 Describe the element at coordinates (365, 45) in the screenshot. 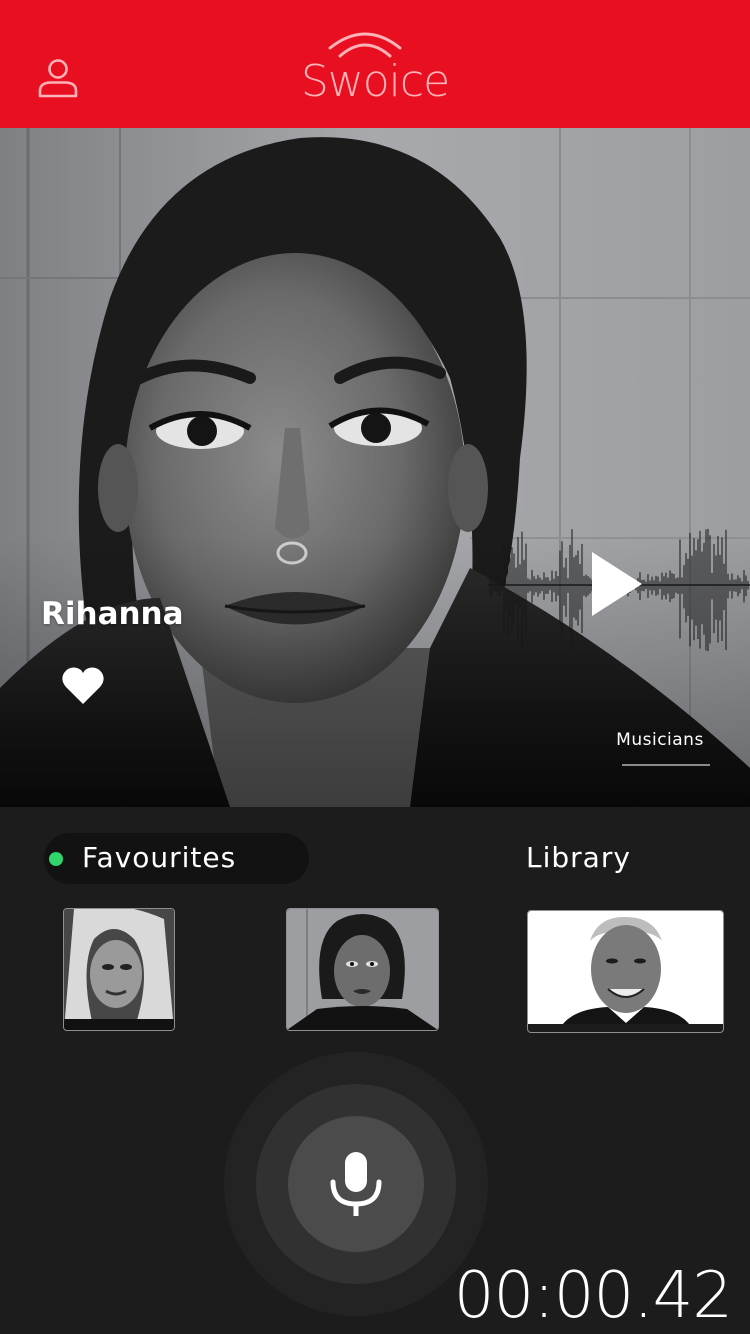

I see `signal-arc-icon` at that location.